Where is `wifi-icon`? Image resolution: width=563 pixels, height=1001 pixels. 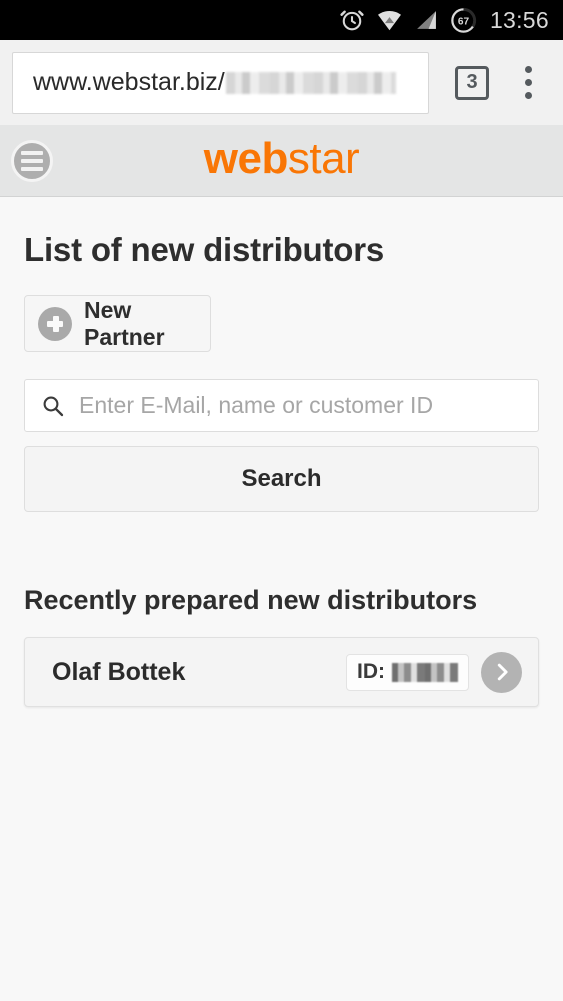 wifi-icon is located at coordinates (389, 21).